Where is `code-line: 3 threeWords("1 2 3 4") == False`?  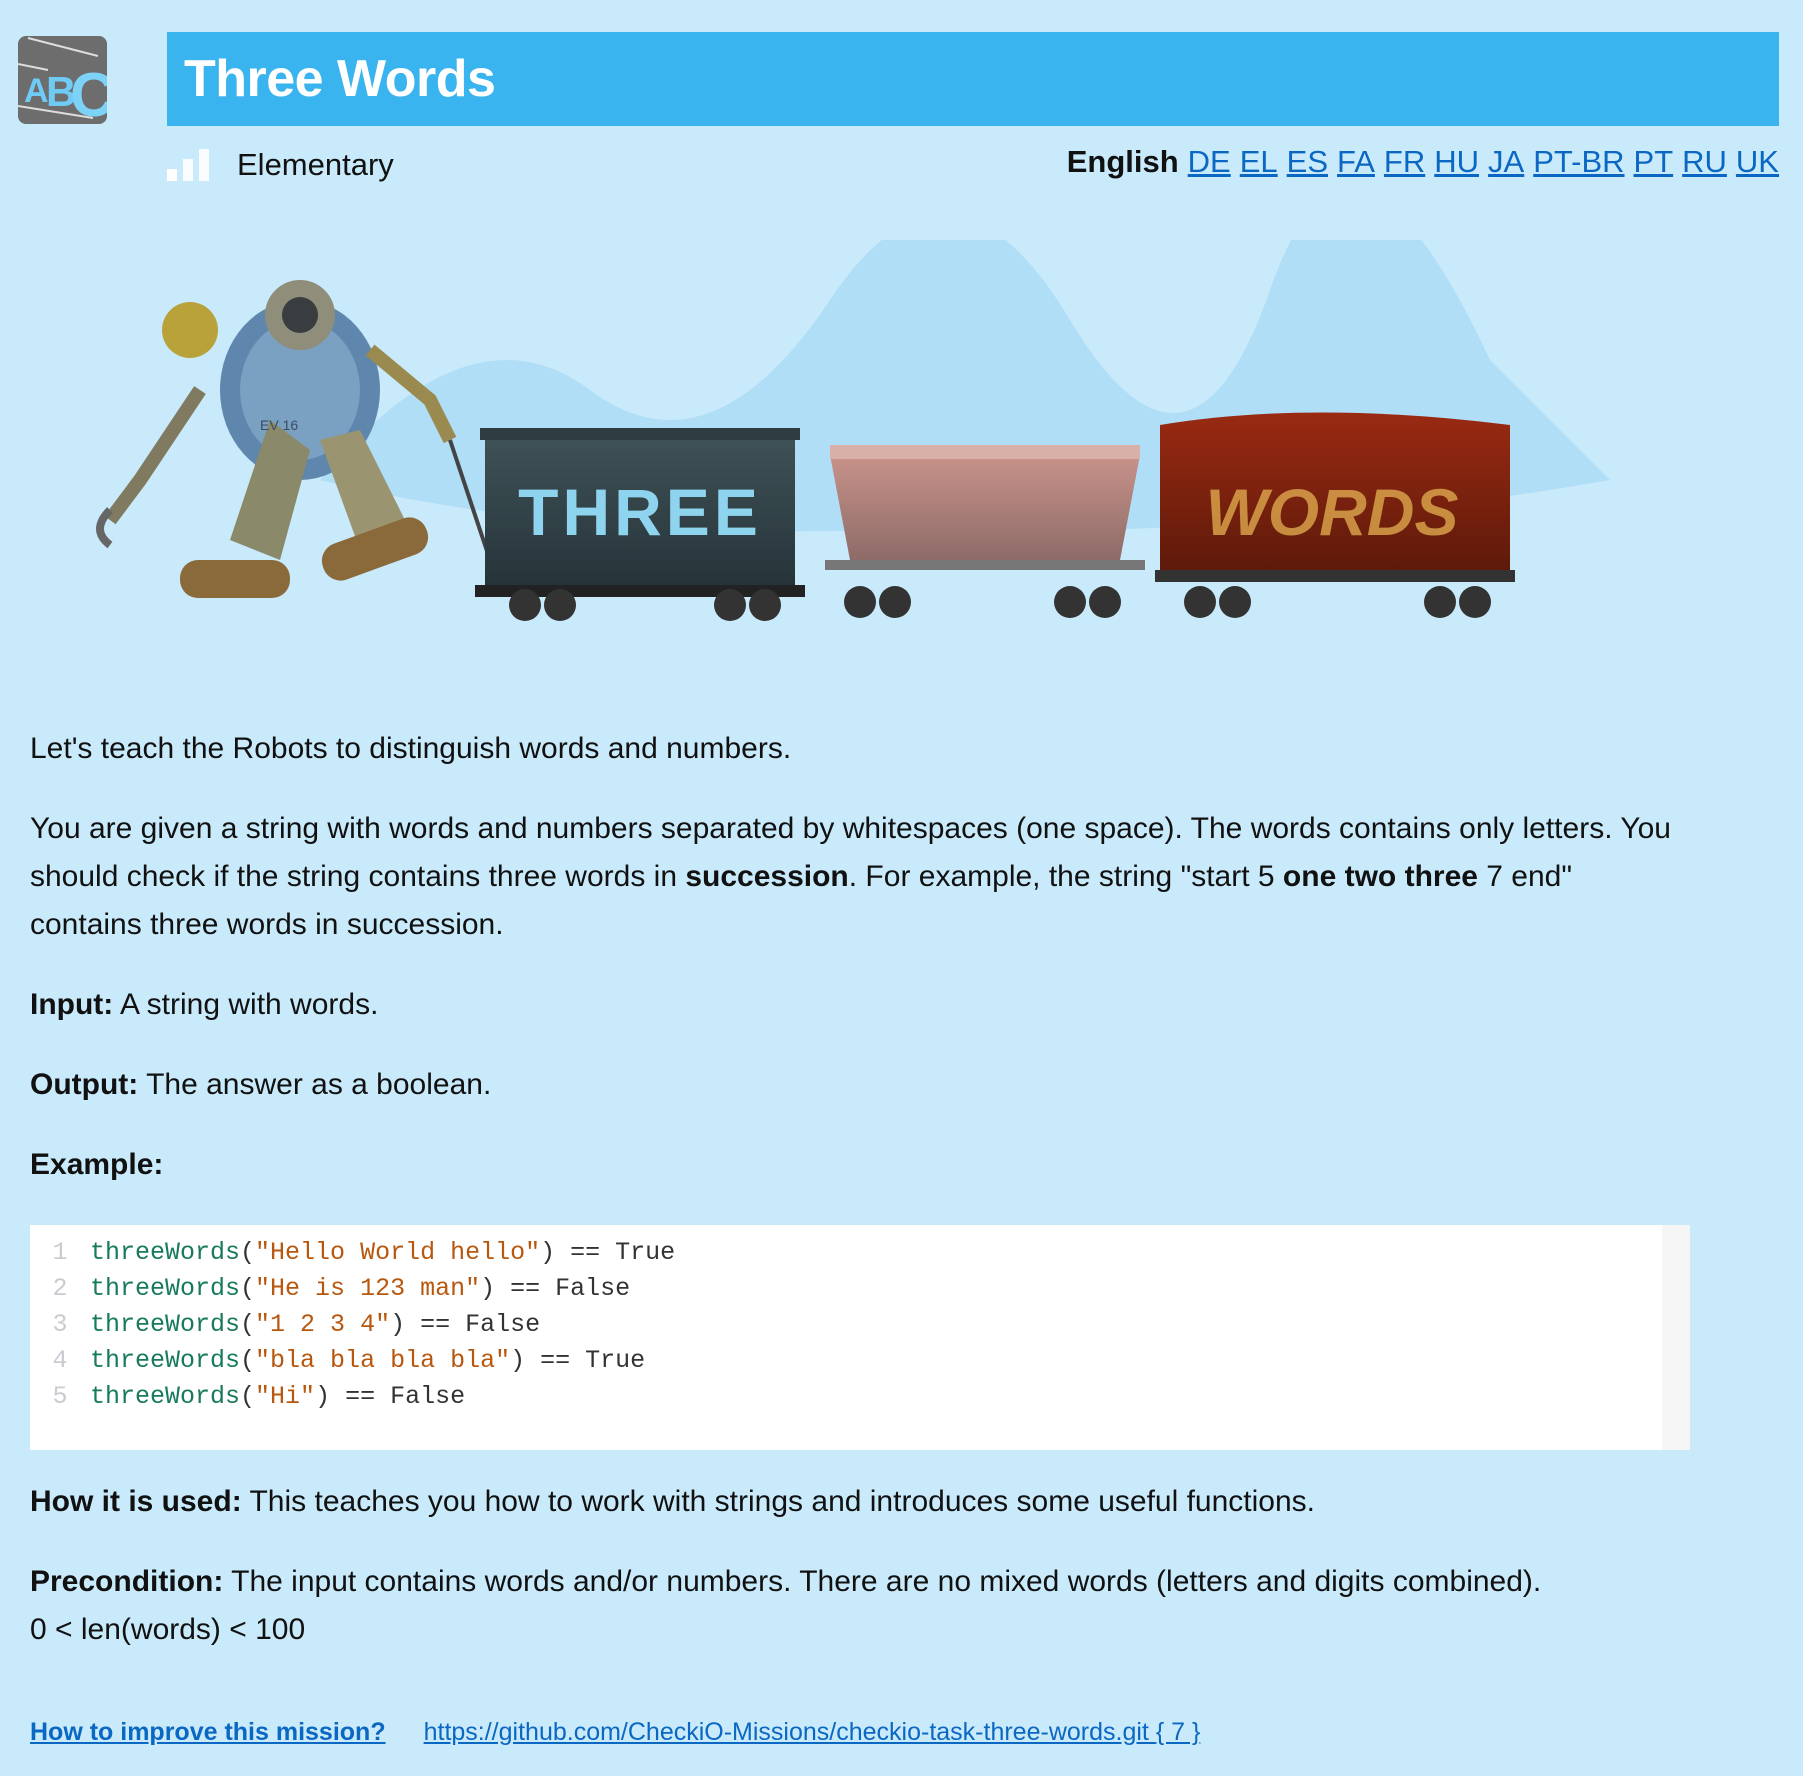
code-line: 3 threeWords("1 2 3 4") == False is located at coordinates (846, 1325).